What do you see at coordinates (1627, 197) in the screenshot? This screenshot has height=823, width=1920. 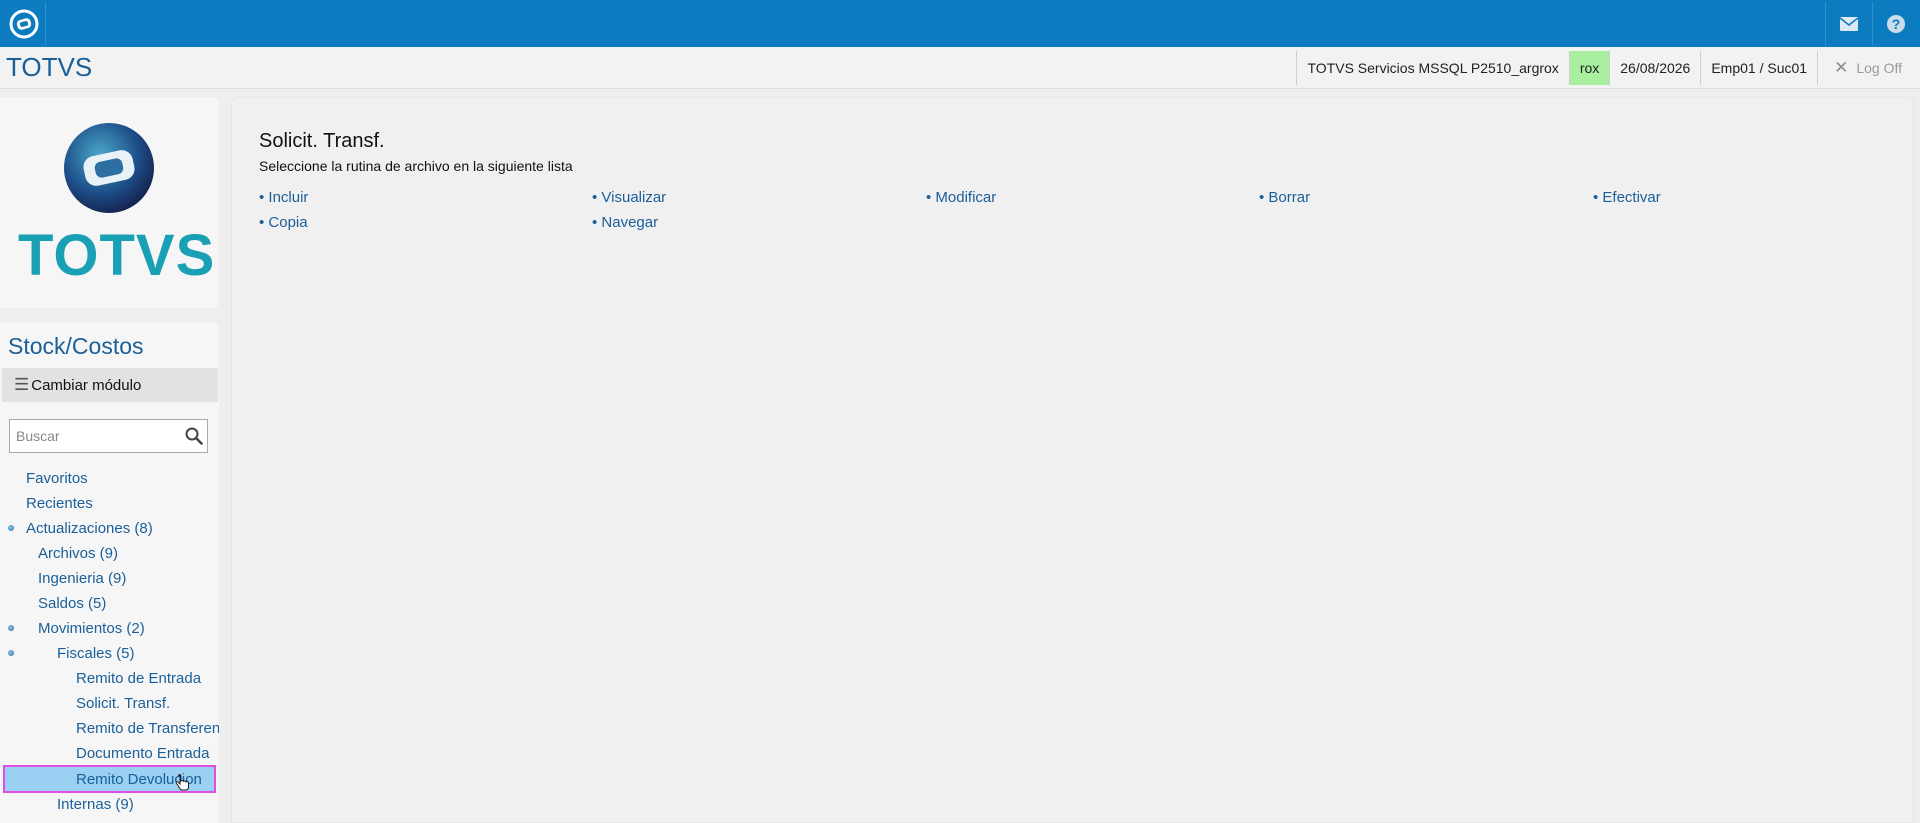 I see `action-efectivar: • Efectivar` at bounding box center [1627, 197].